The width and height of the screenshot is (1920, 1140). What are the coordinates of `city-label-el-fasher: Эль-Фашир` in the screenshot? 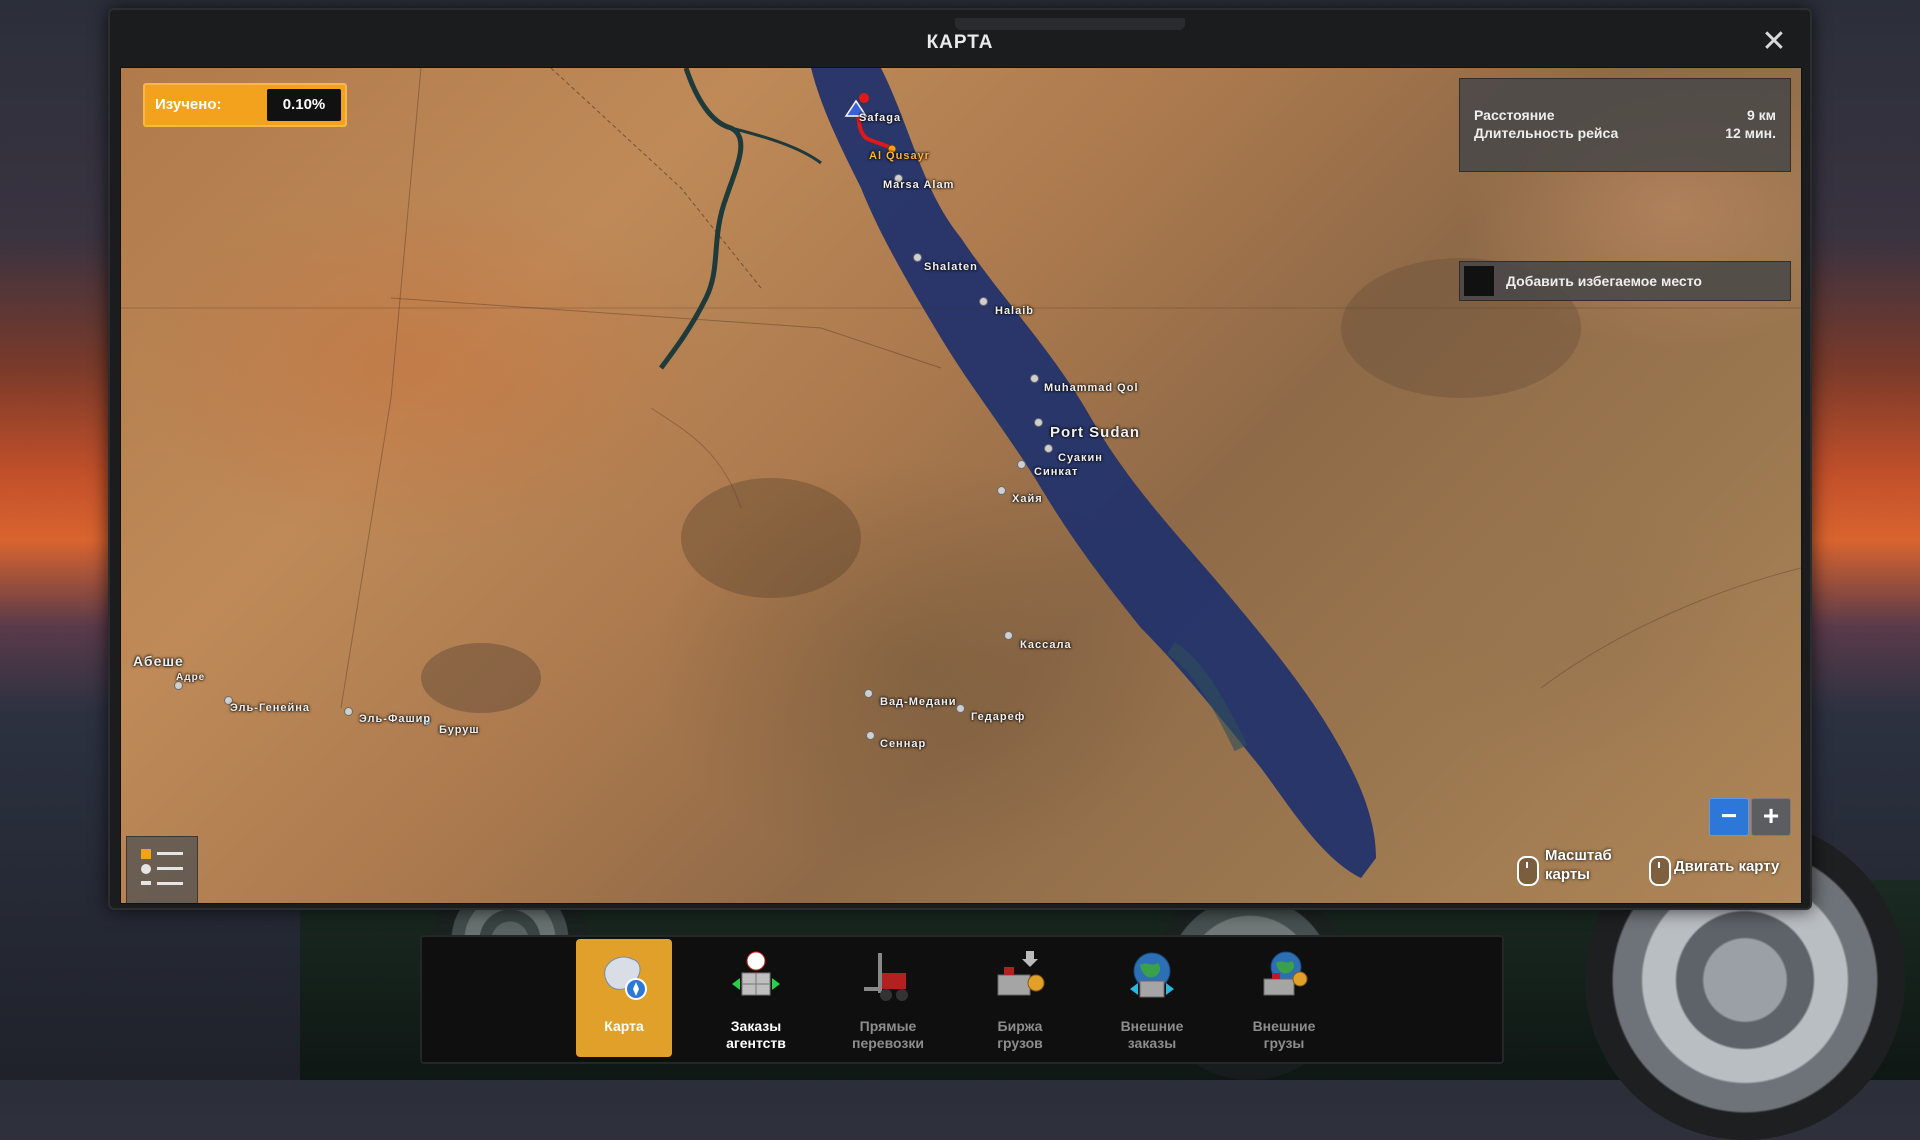 It's located at (395, 719).